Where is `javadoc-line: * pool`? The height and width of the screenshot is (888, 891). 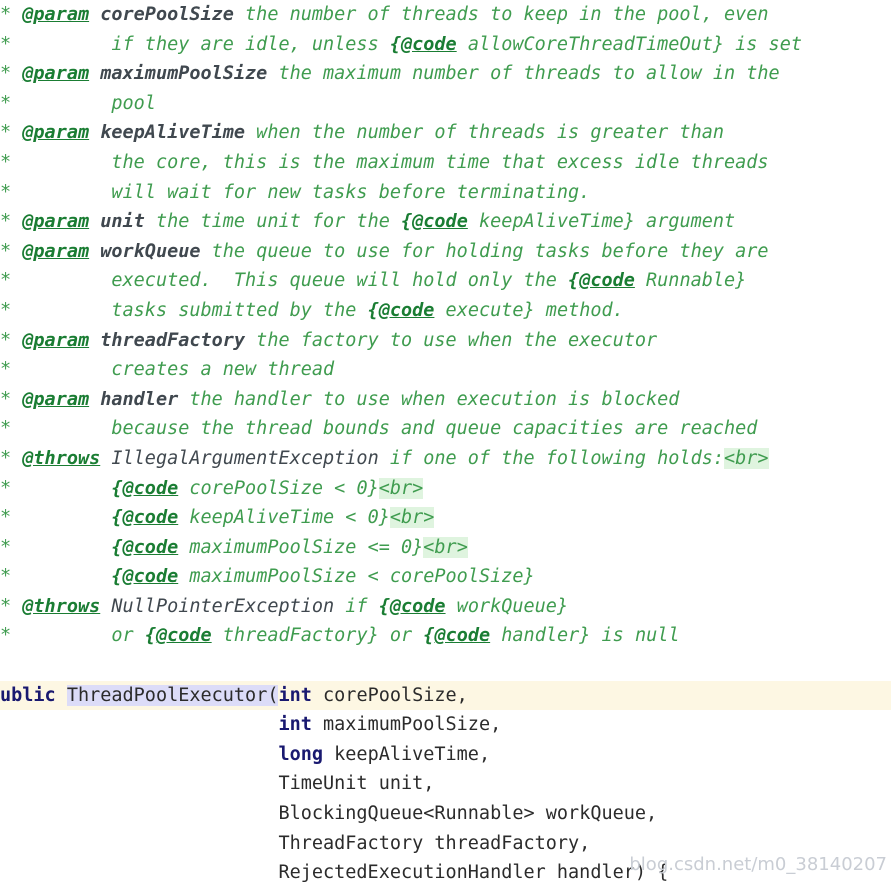
javadoc-line: * pool is located at coordinates (445, 104).